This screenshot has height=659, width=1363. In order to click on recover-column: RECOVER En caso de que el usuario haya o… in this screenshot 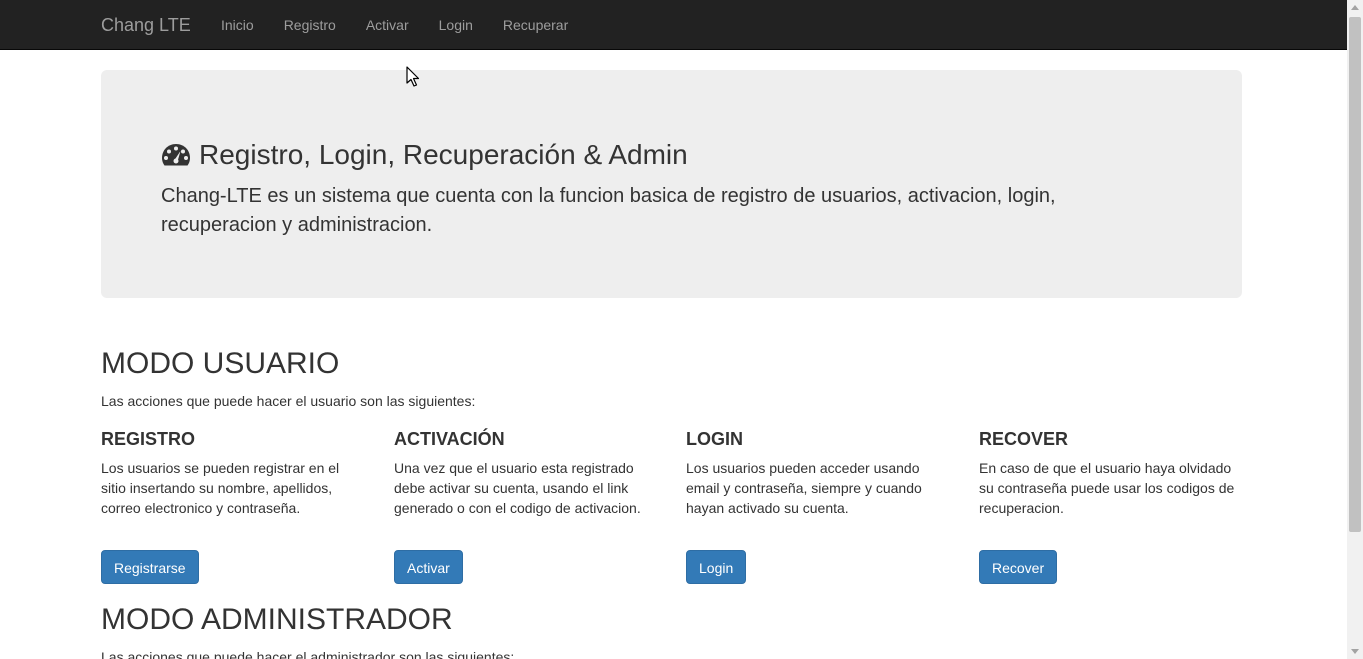, I will do `click(1110, 506)`.